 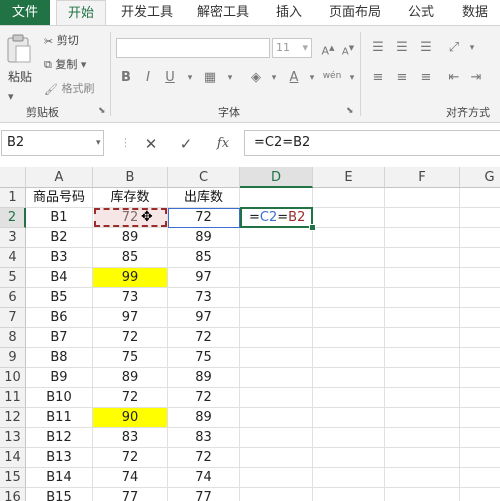 I want to click on cell-d8, so click(x=276, y=338).